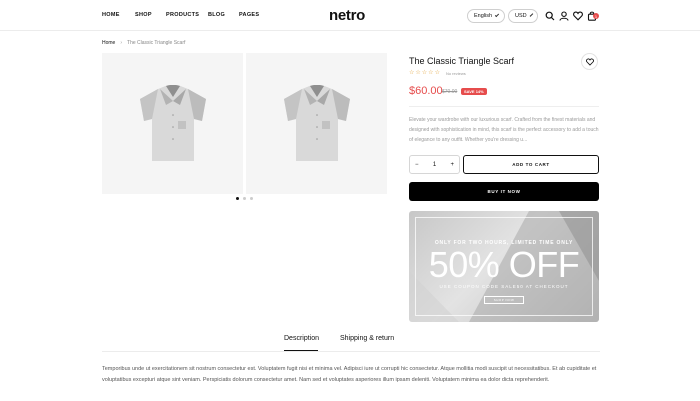 This screenshot has height=401, width=700. I want to click on cart-count-badge: 1, so click(596, 16).